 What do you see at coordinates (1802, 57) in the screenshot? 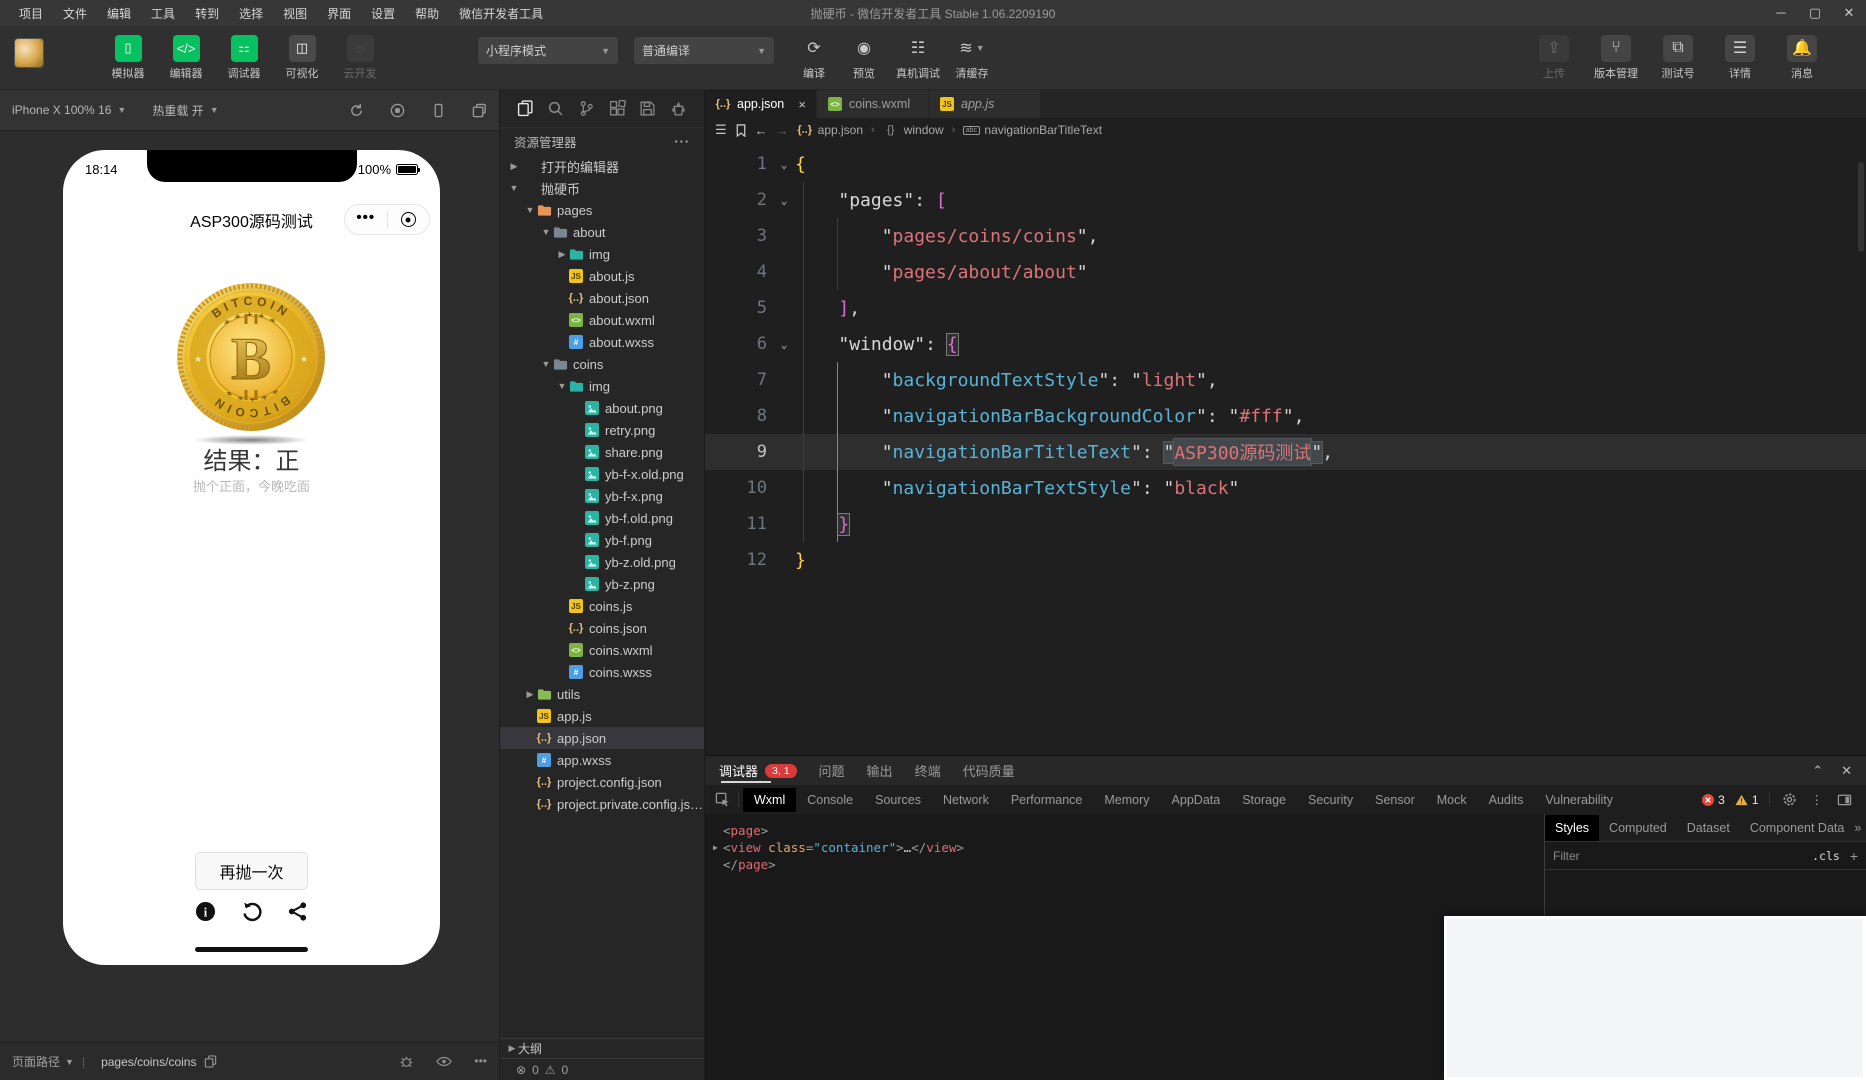
I see `toolbar-button-消息: 🔔 消息` at bounding box center [1802, 57].